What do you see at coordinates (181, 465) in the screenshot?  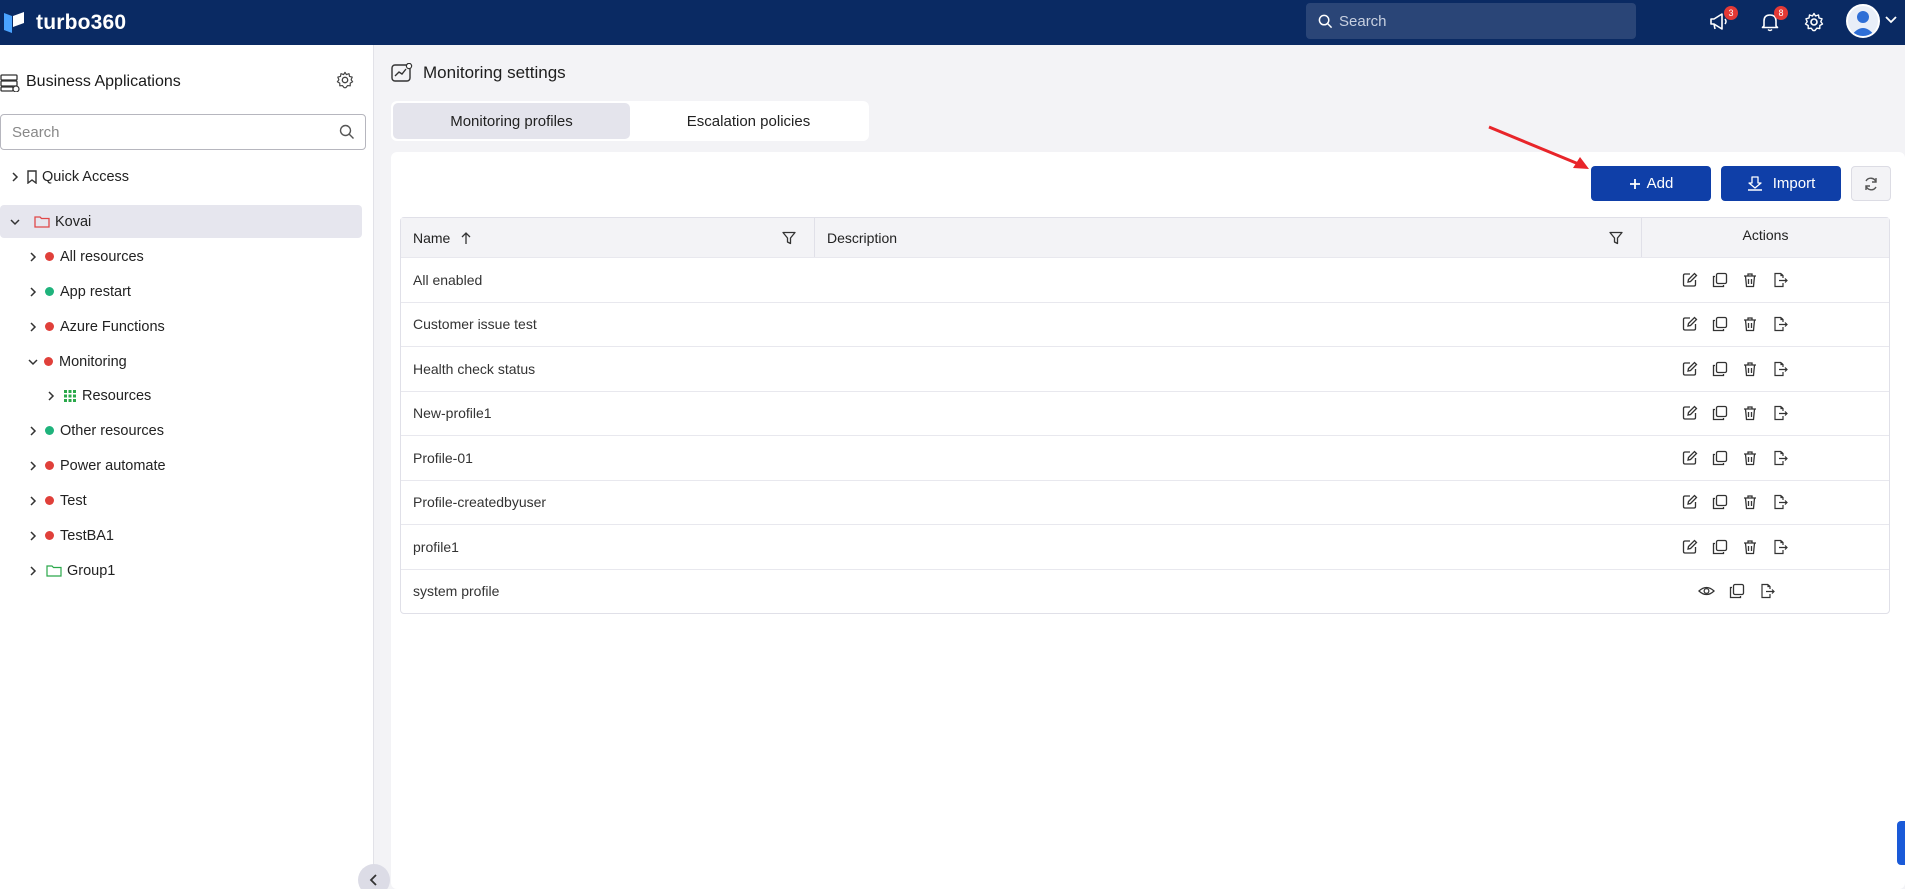 I see `tree-item-power-automate: Power automate` at bounding box center [181, 465].